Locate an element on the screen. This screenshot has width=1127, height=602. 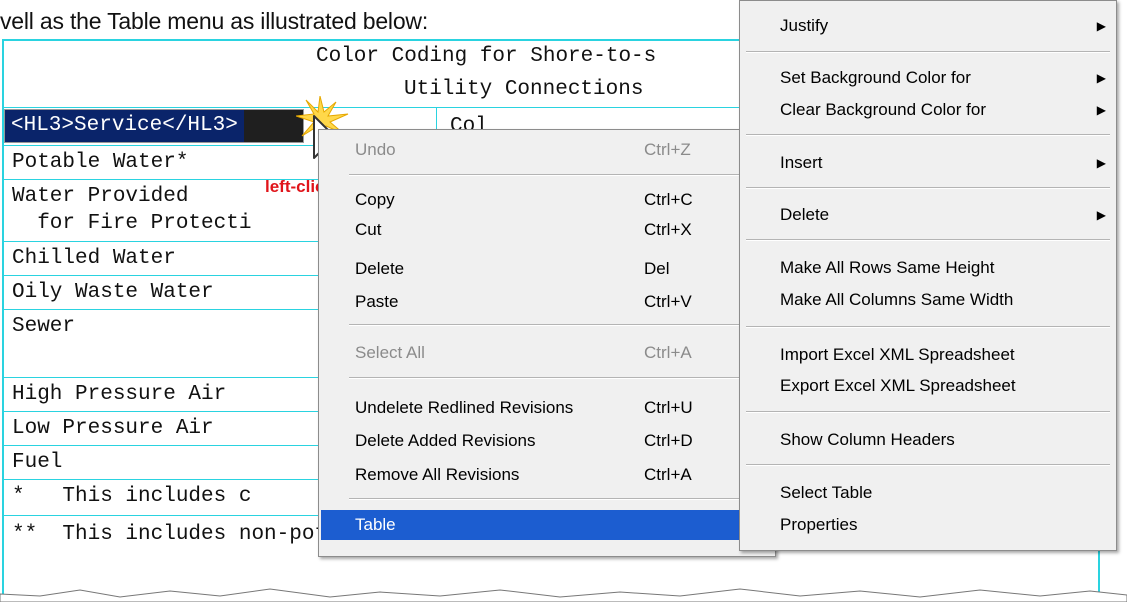
submenu-item-show-column-headers: Show Column Headers is located at coordinates (928, 440).